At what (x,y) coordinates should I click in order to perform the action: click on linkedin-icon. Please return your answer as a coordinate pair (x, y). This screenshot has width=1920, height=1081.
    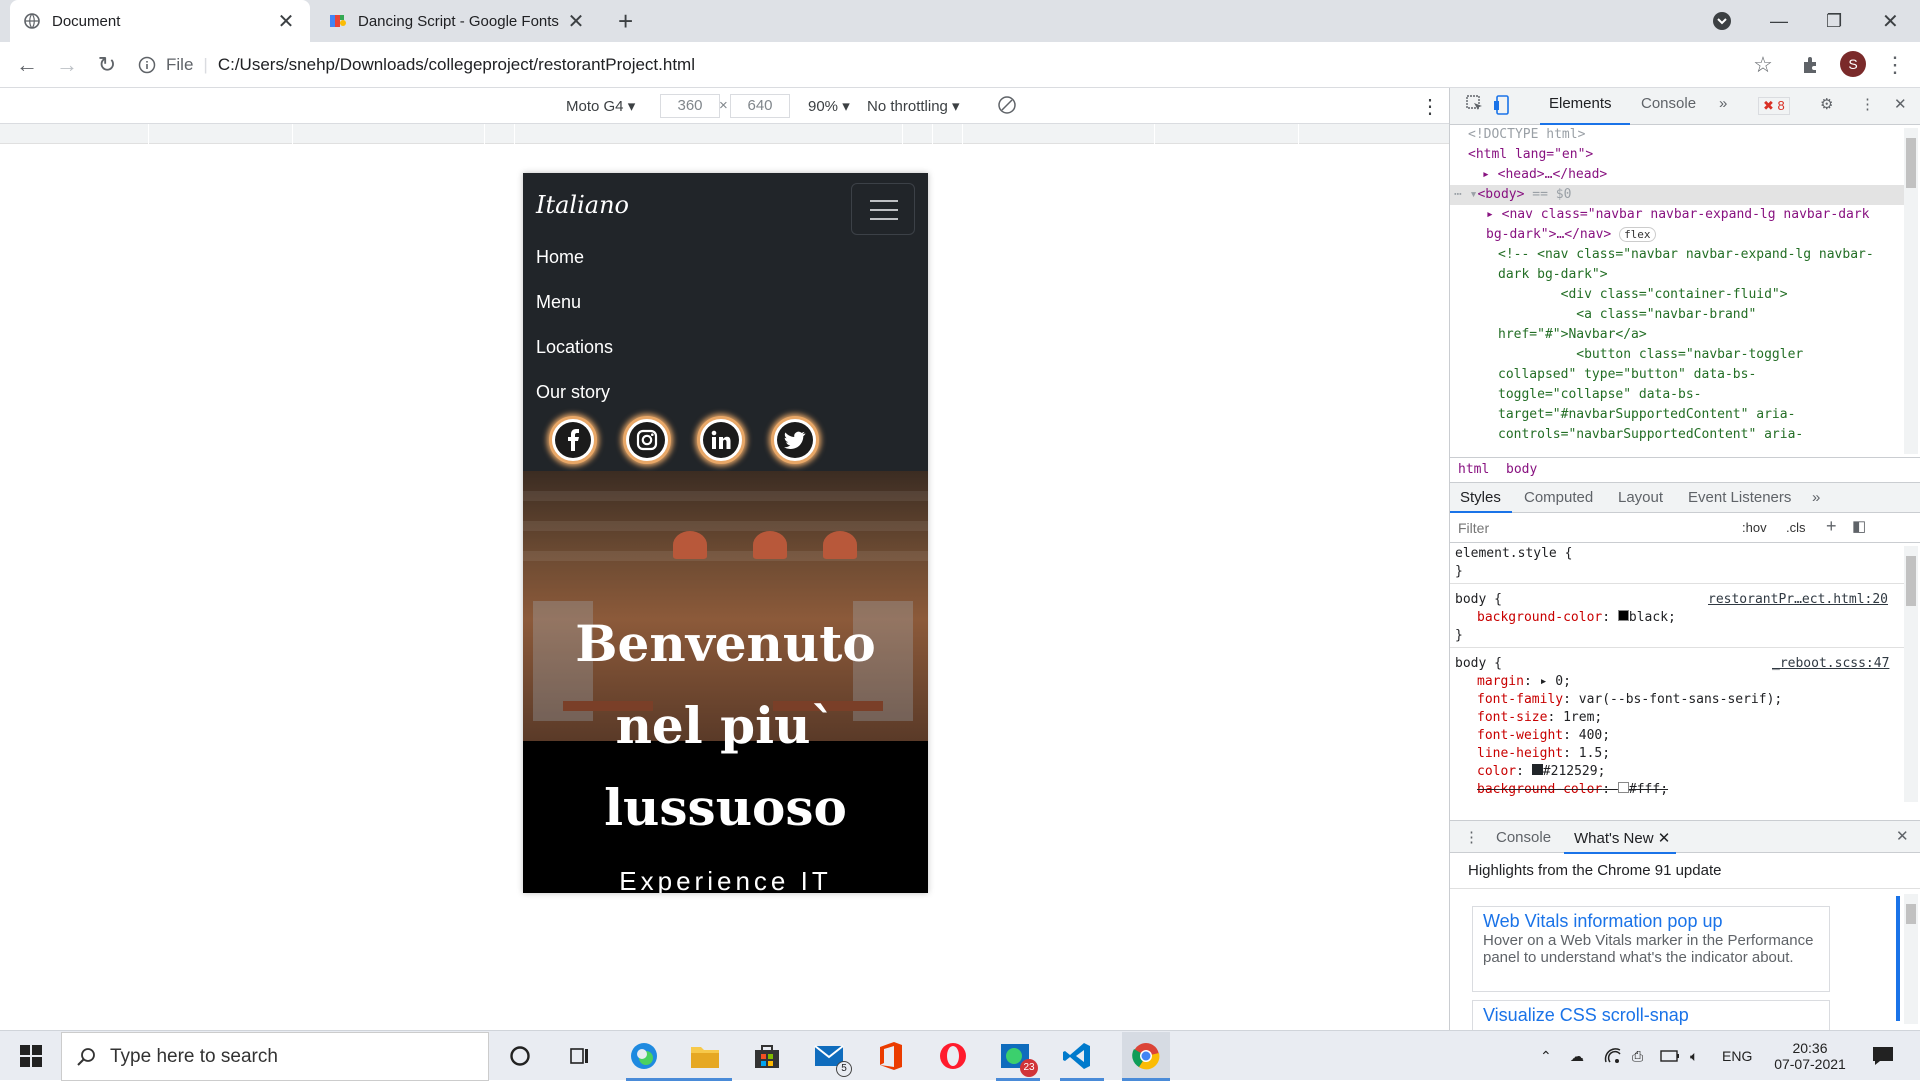
    Looking at the image, I should click on (721, 440).